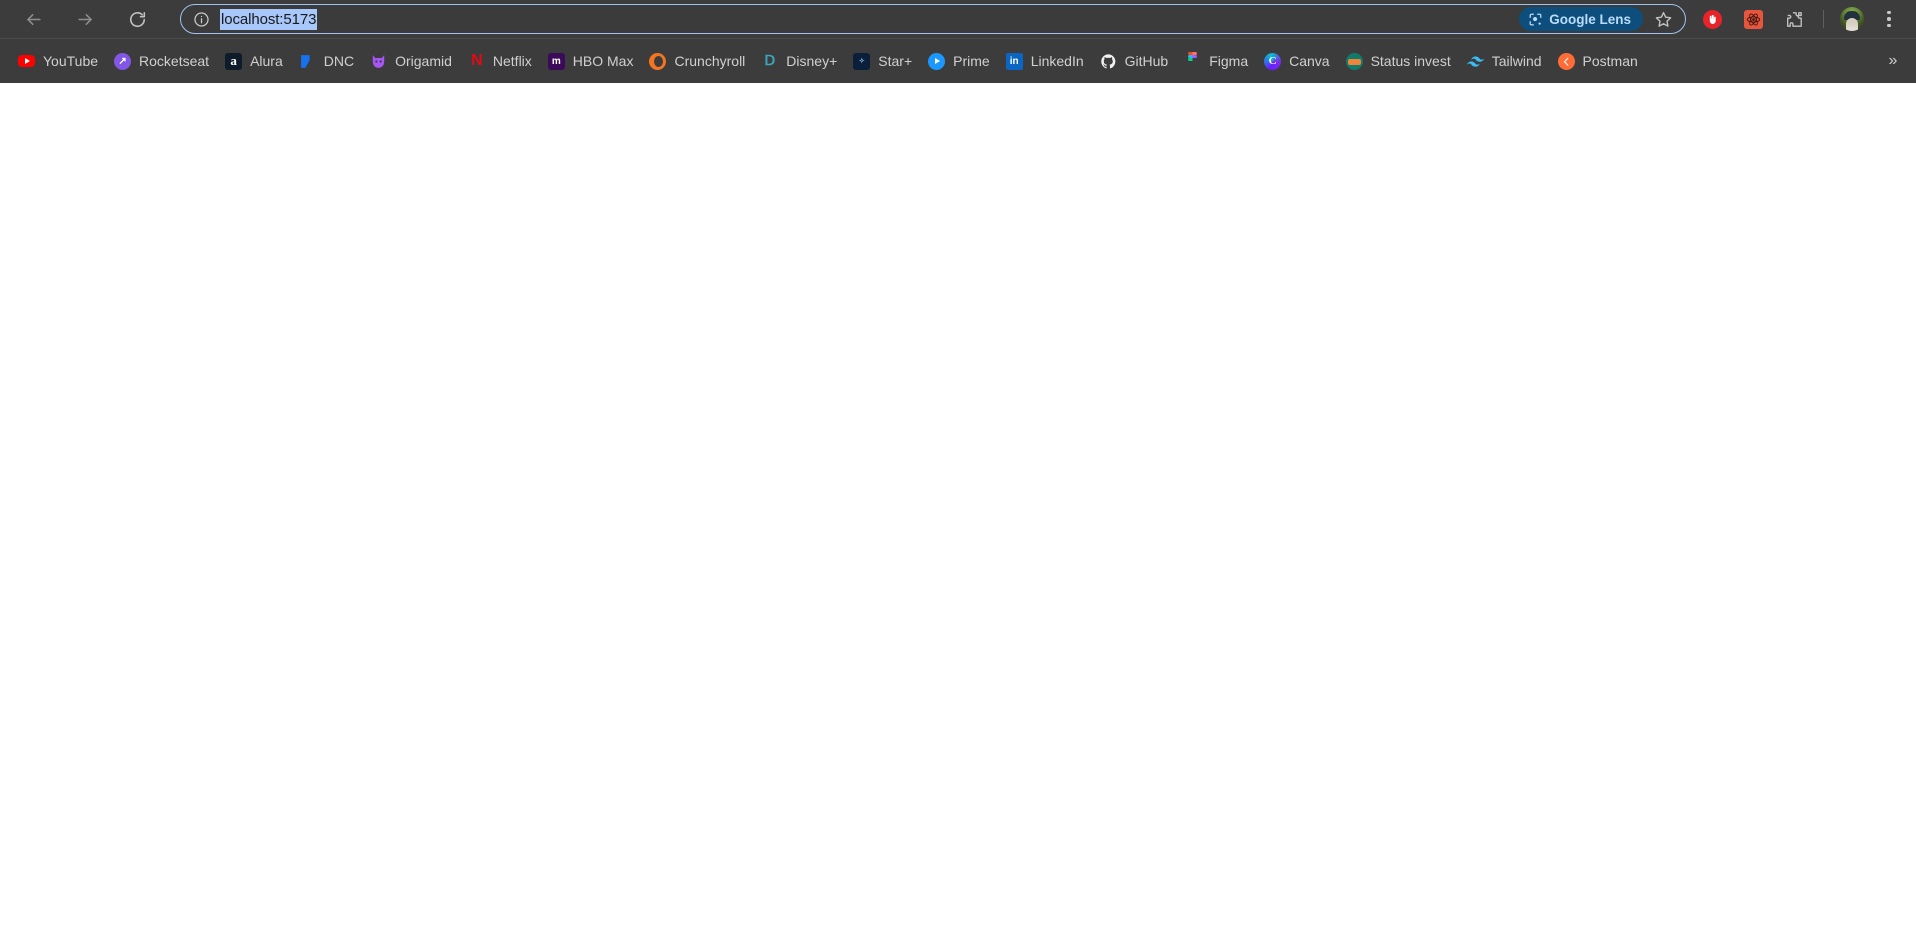 The width and height of the screenshot is (1916, 934). I want to click on bookmark-rocketseat: ↗ Rocketseat, so click(161, 61).